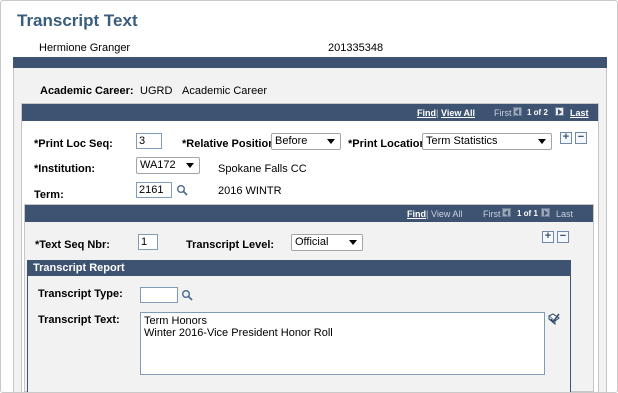 Image resolution: width=618 pixels, height=393 pixels. What do you see at coordinates (447, 214) in the screenshot?
I see `view-all-label: View All` at bounding box center [447, 214].